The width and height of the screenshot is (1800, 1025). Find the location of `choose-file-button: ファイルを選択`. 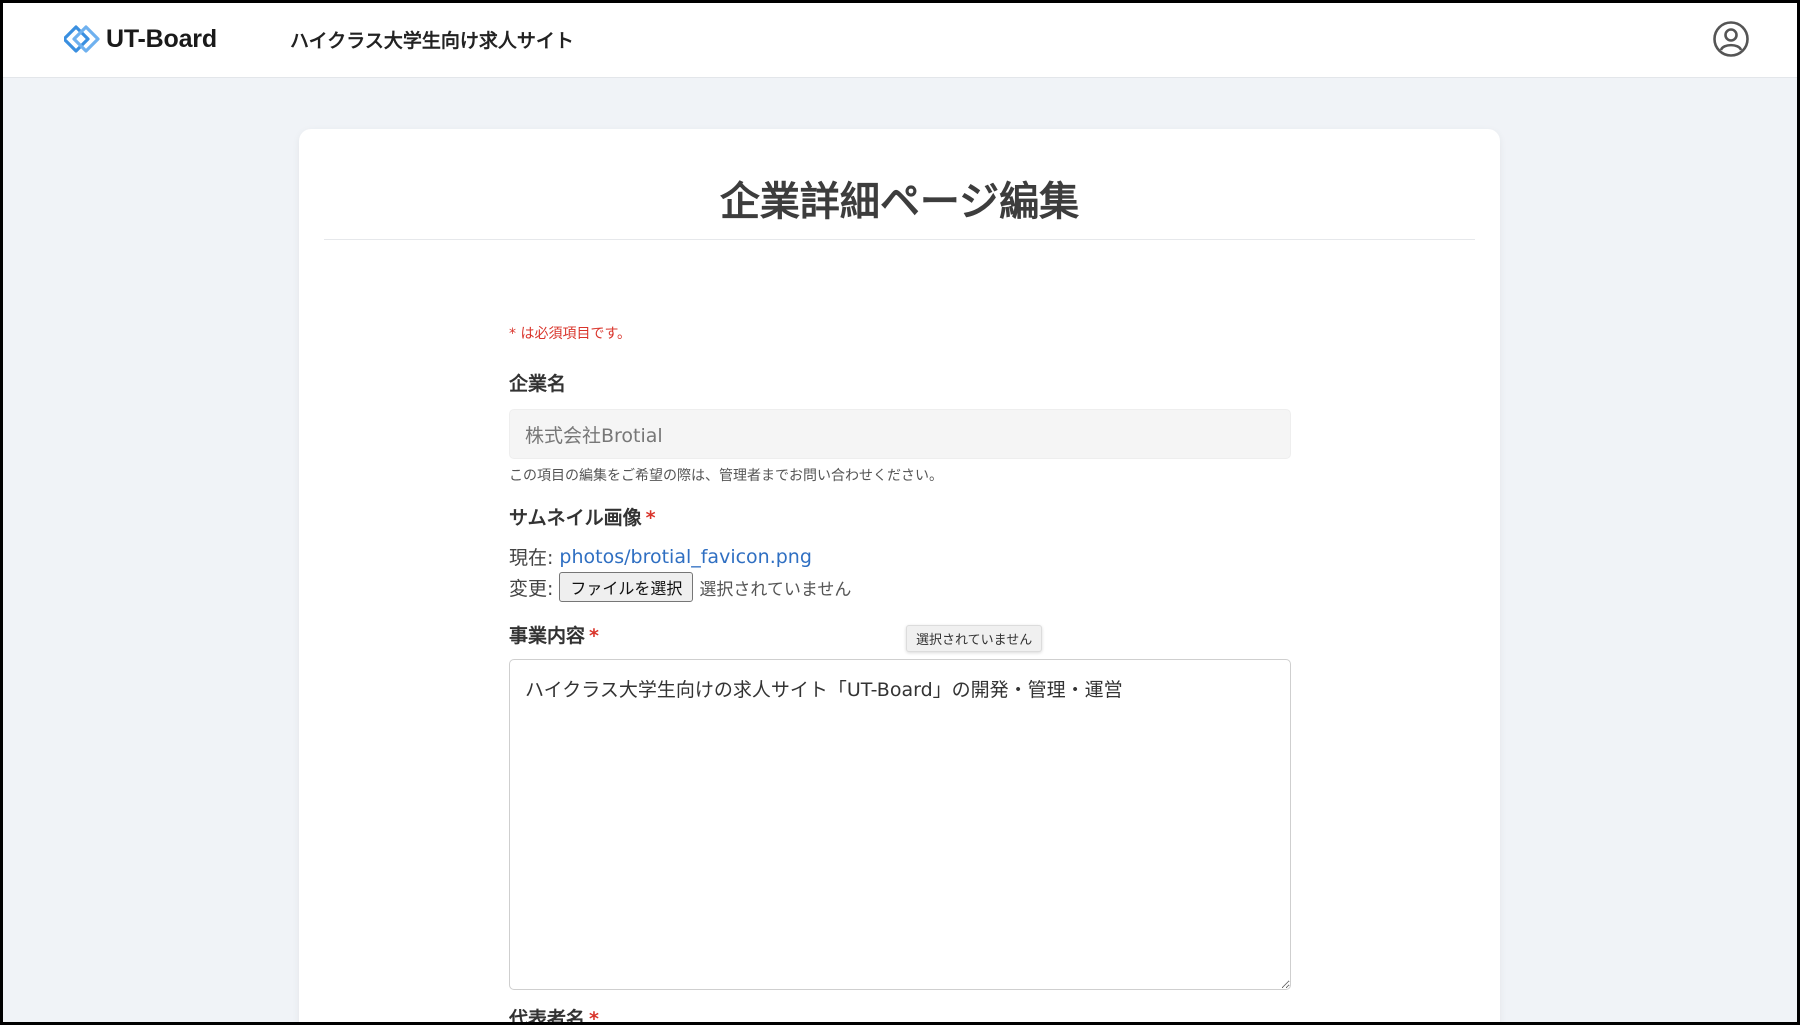

choose-file-button: ファイルを選択 is located at coordinates (626, 587).